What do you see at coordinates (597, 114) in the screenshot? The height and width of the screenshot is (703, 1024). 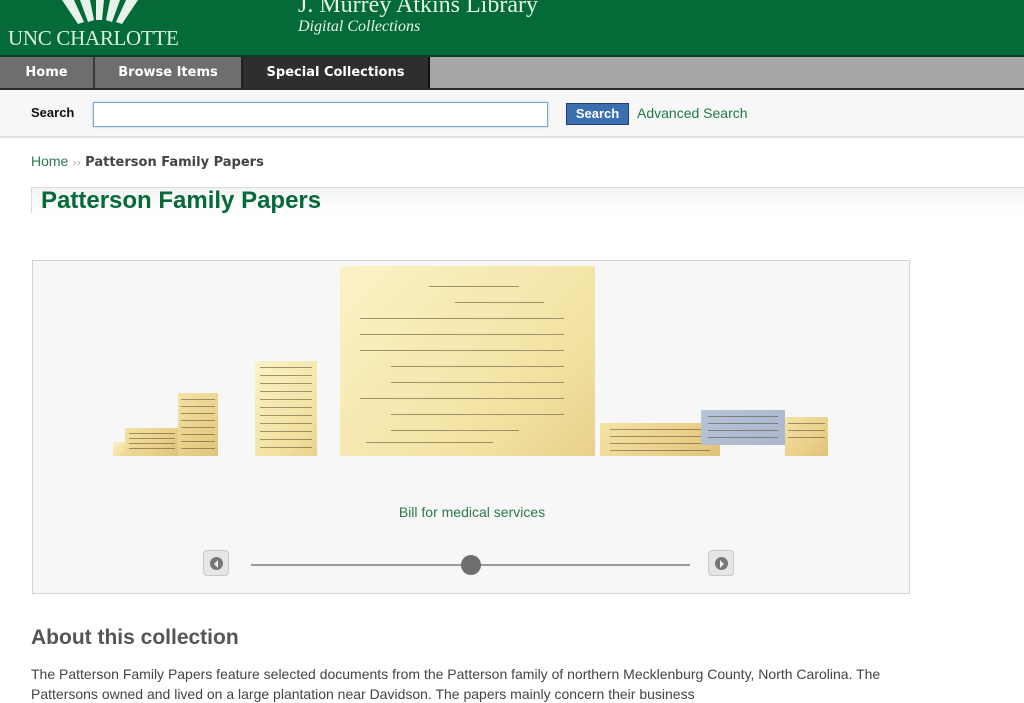 I see `search-button: Search` at bounding box center [597, 114].